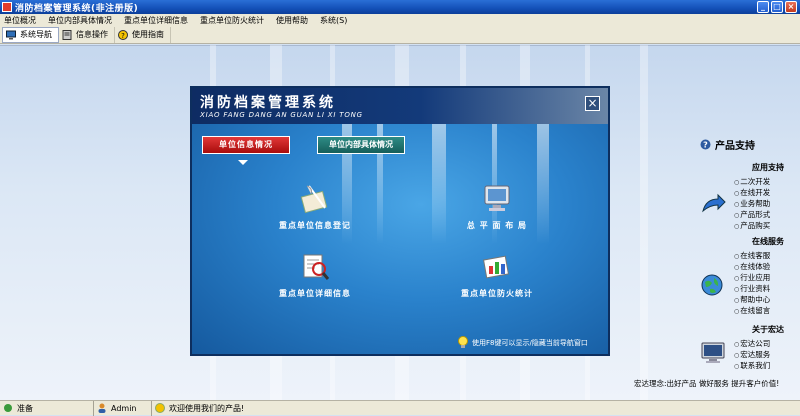  What do you see at coordinates (316, 267) in the screenshot?
I see `document-magnifier-icon` at bounding box center [316, 267].